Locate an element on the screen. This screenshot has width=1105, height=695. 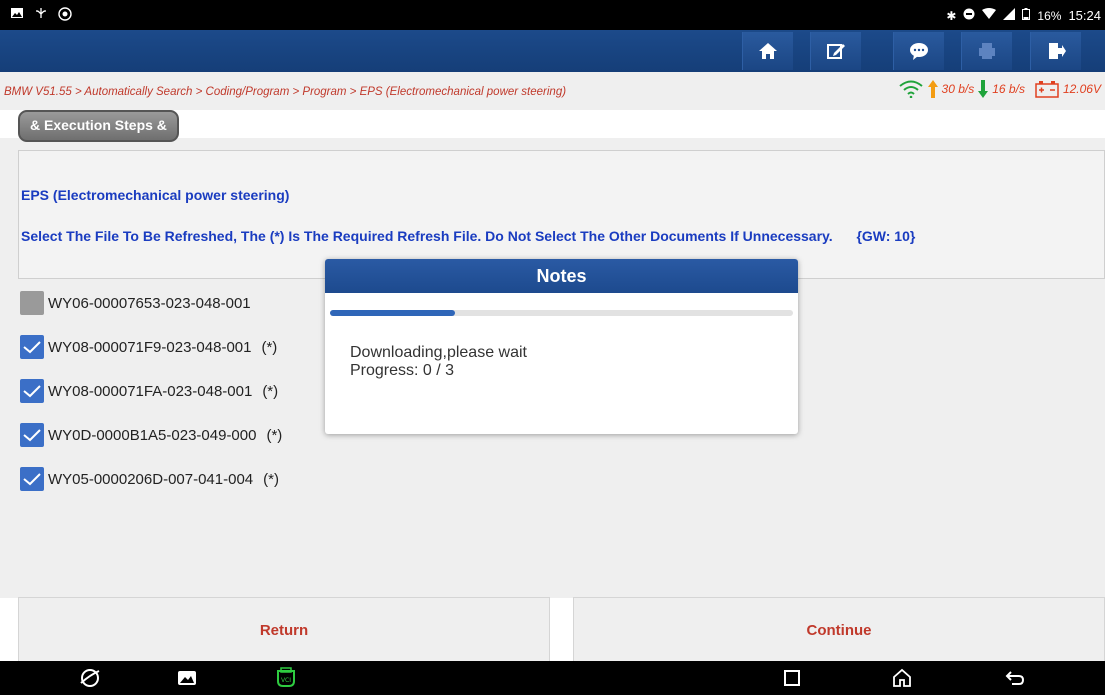
continue-button: Continue is located at coordinates (839, 630).